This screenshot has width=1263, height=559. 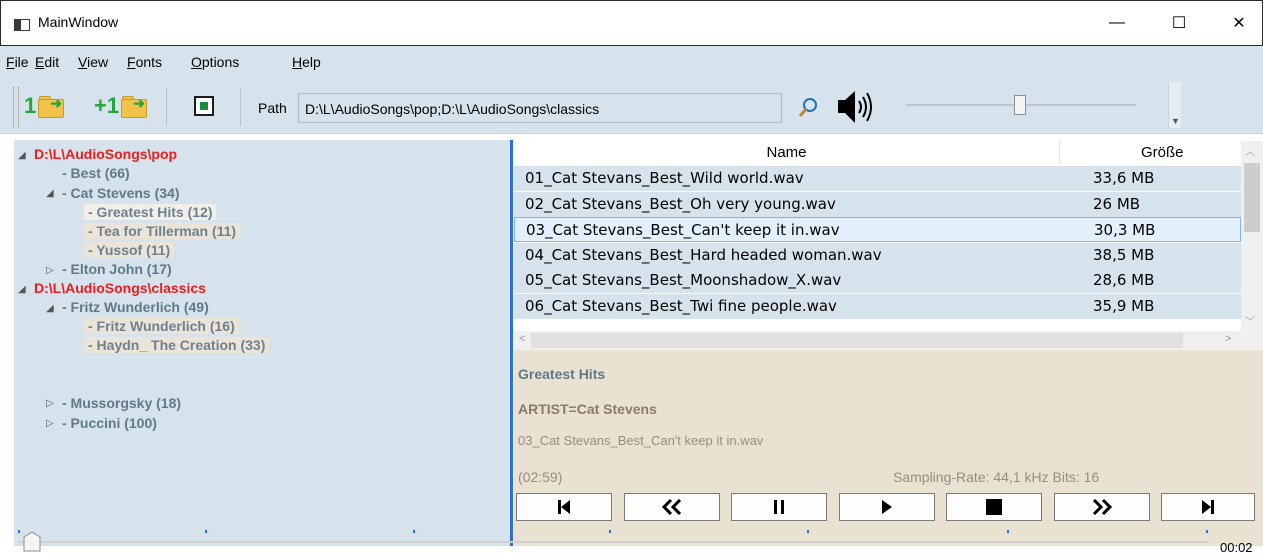 What do you see at coordinates (664, 178) in the screenshot?
I see `file-name: 01_Cat Stevans_Best_Wild world.wav` at bounding box center [664, 178].